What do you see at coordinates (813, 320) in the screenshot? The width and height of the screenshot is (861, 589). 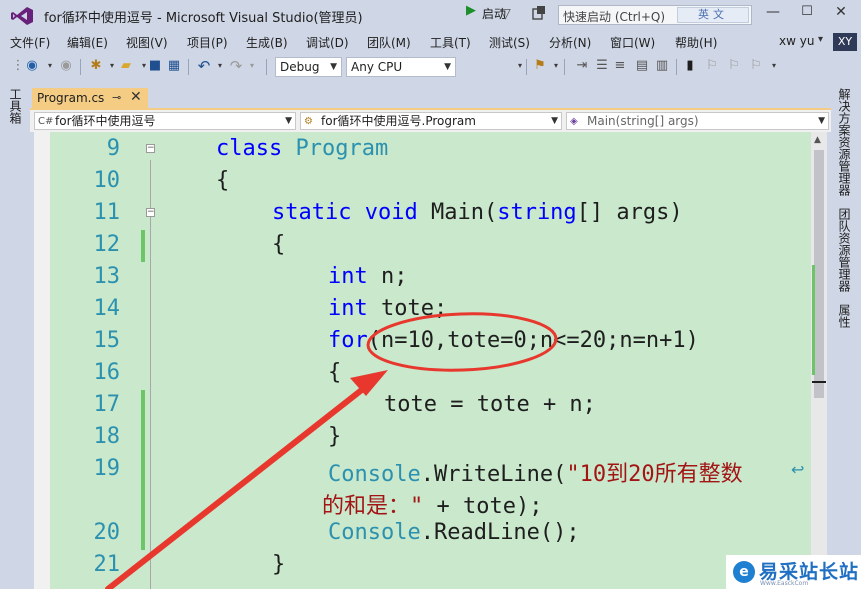 I see `scrollbar-change-marker` at bounding box center [813, 320].